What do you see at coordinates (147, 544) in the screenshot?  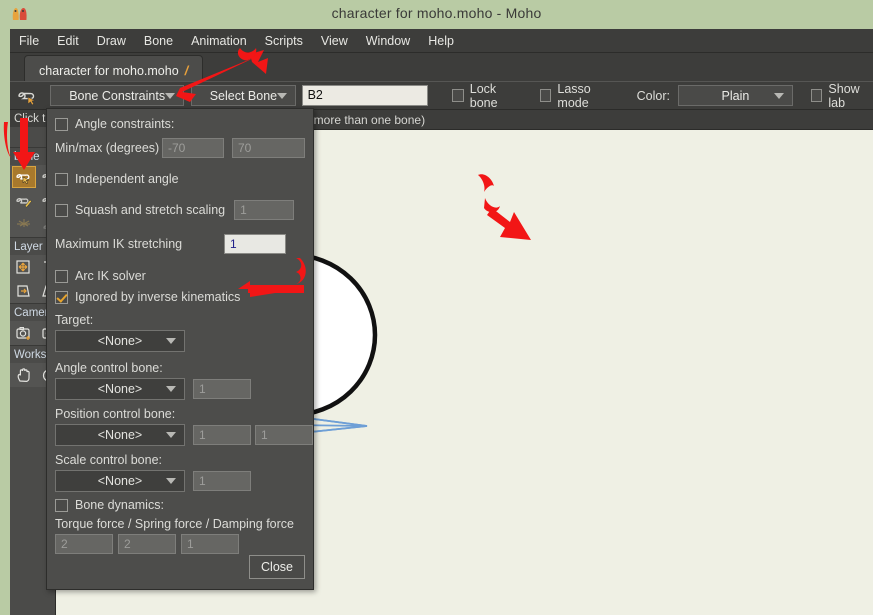 I see `spring-force-input: 2` at bounding box center [147, 544].